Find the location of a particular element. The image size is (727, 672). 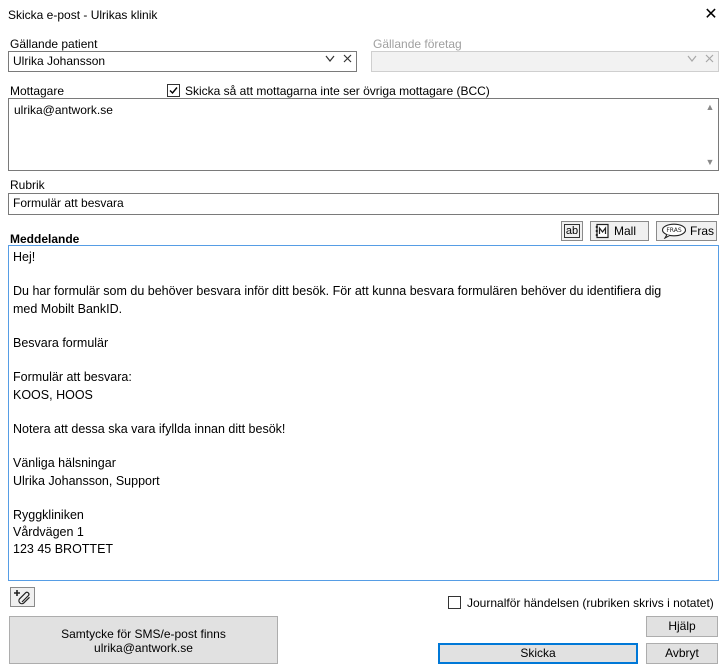

fras-button: FRAS Fras is located at coordinates (686, 231).